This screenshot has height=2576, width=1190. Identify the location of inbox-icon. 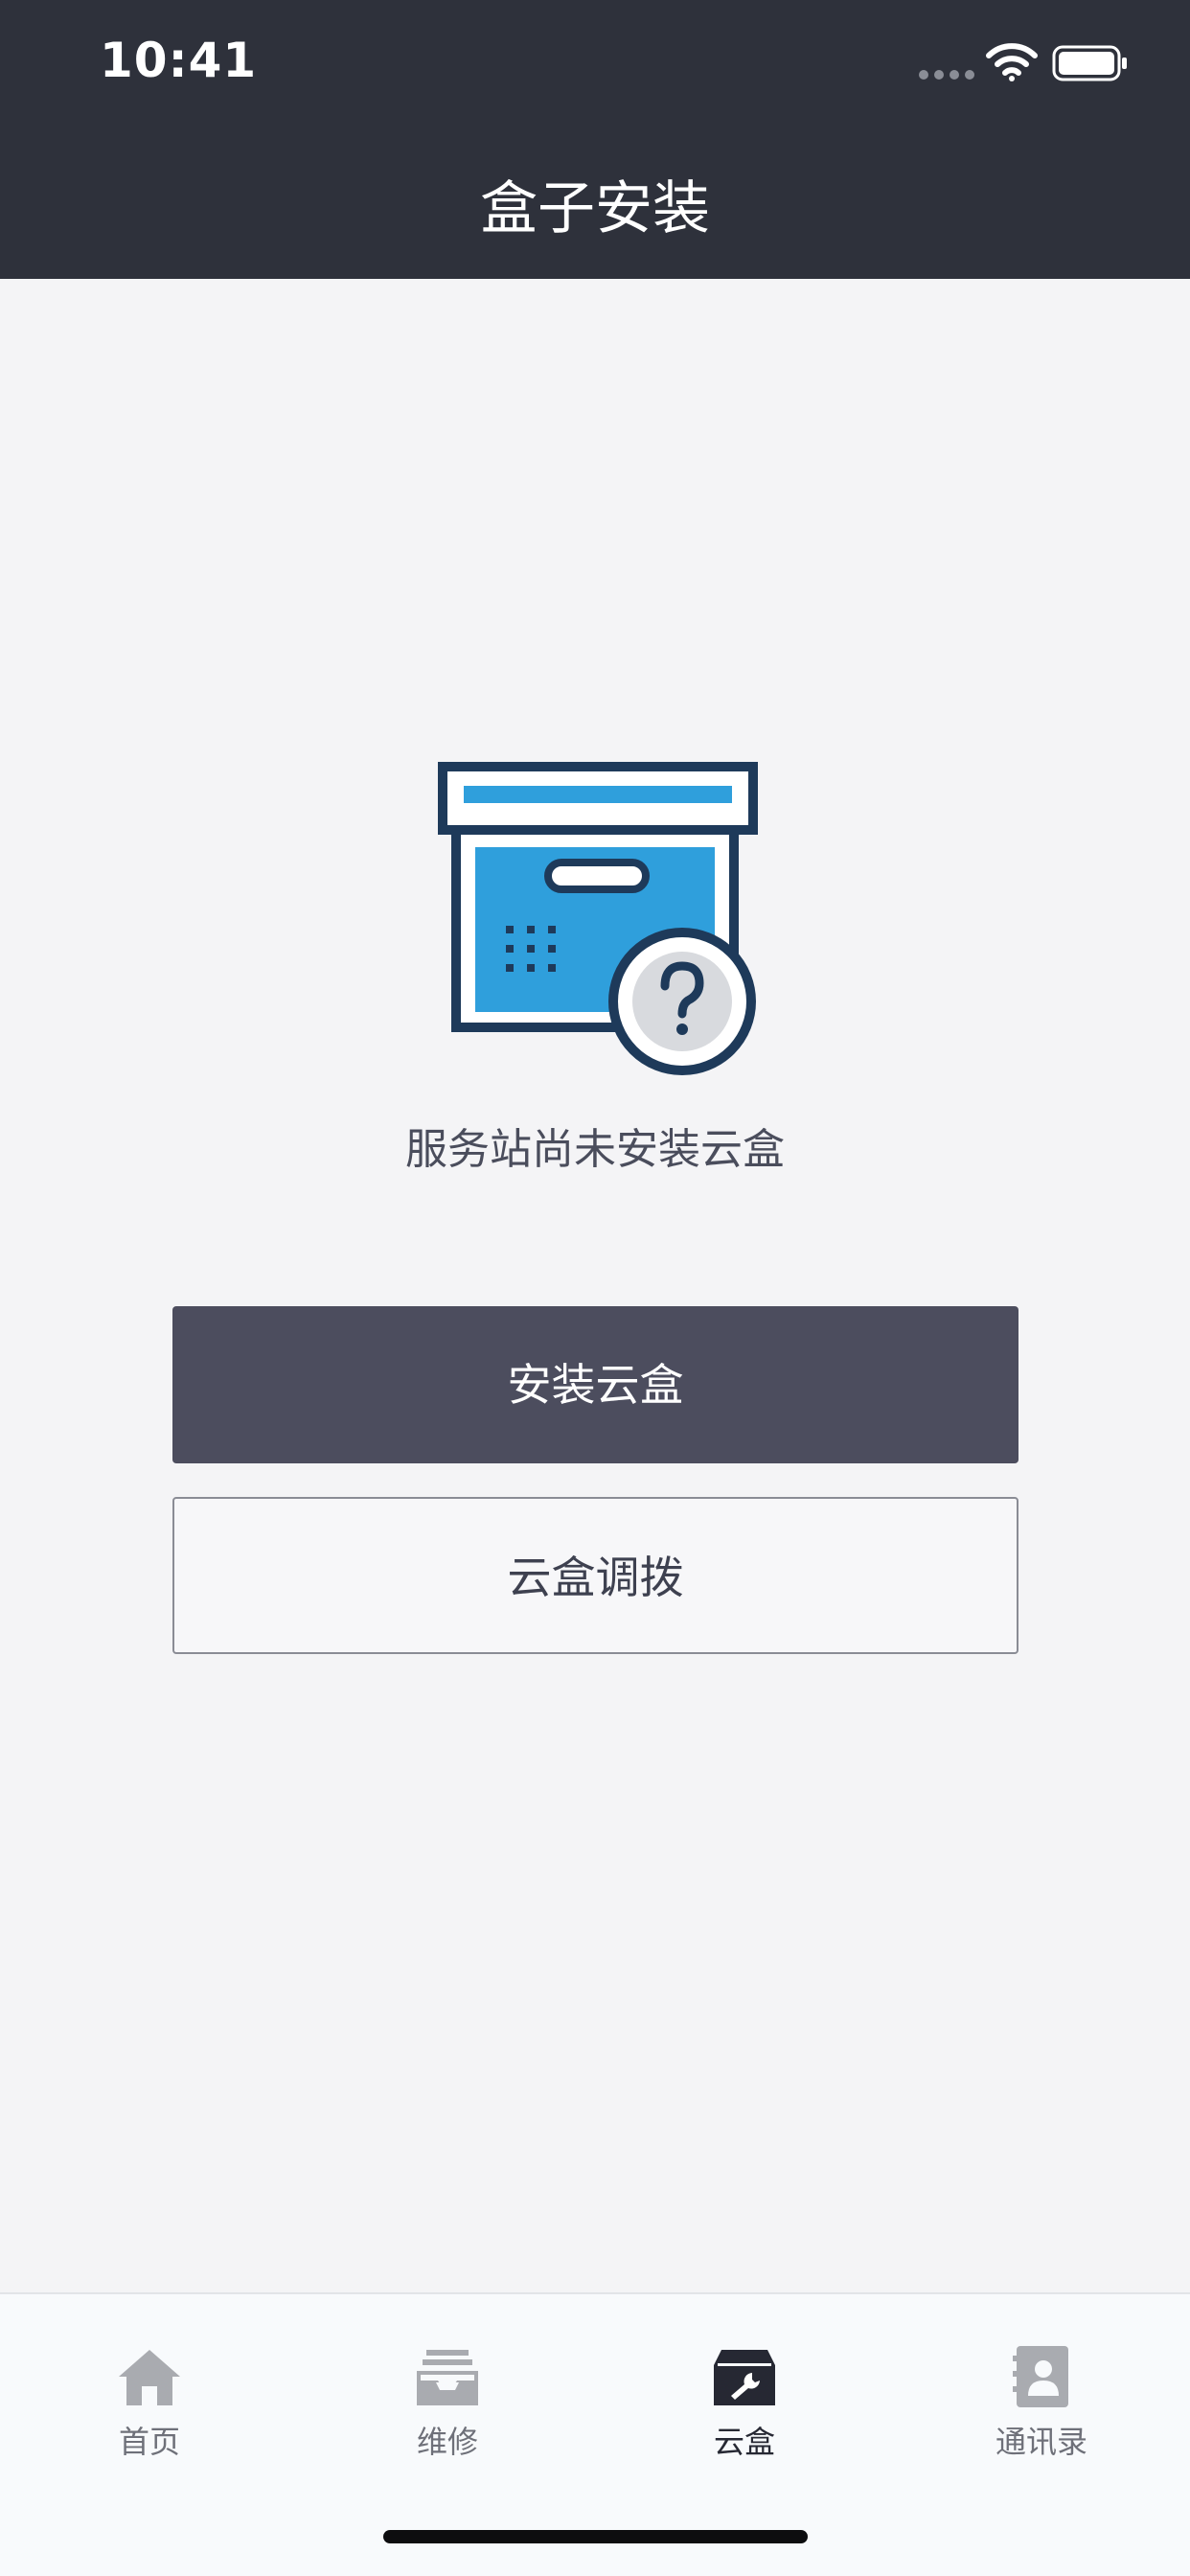
(448, 2377).